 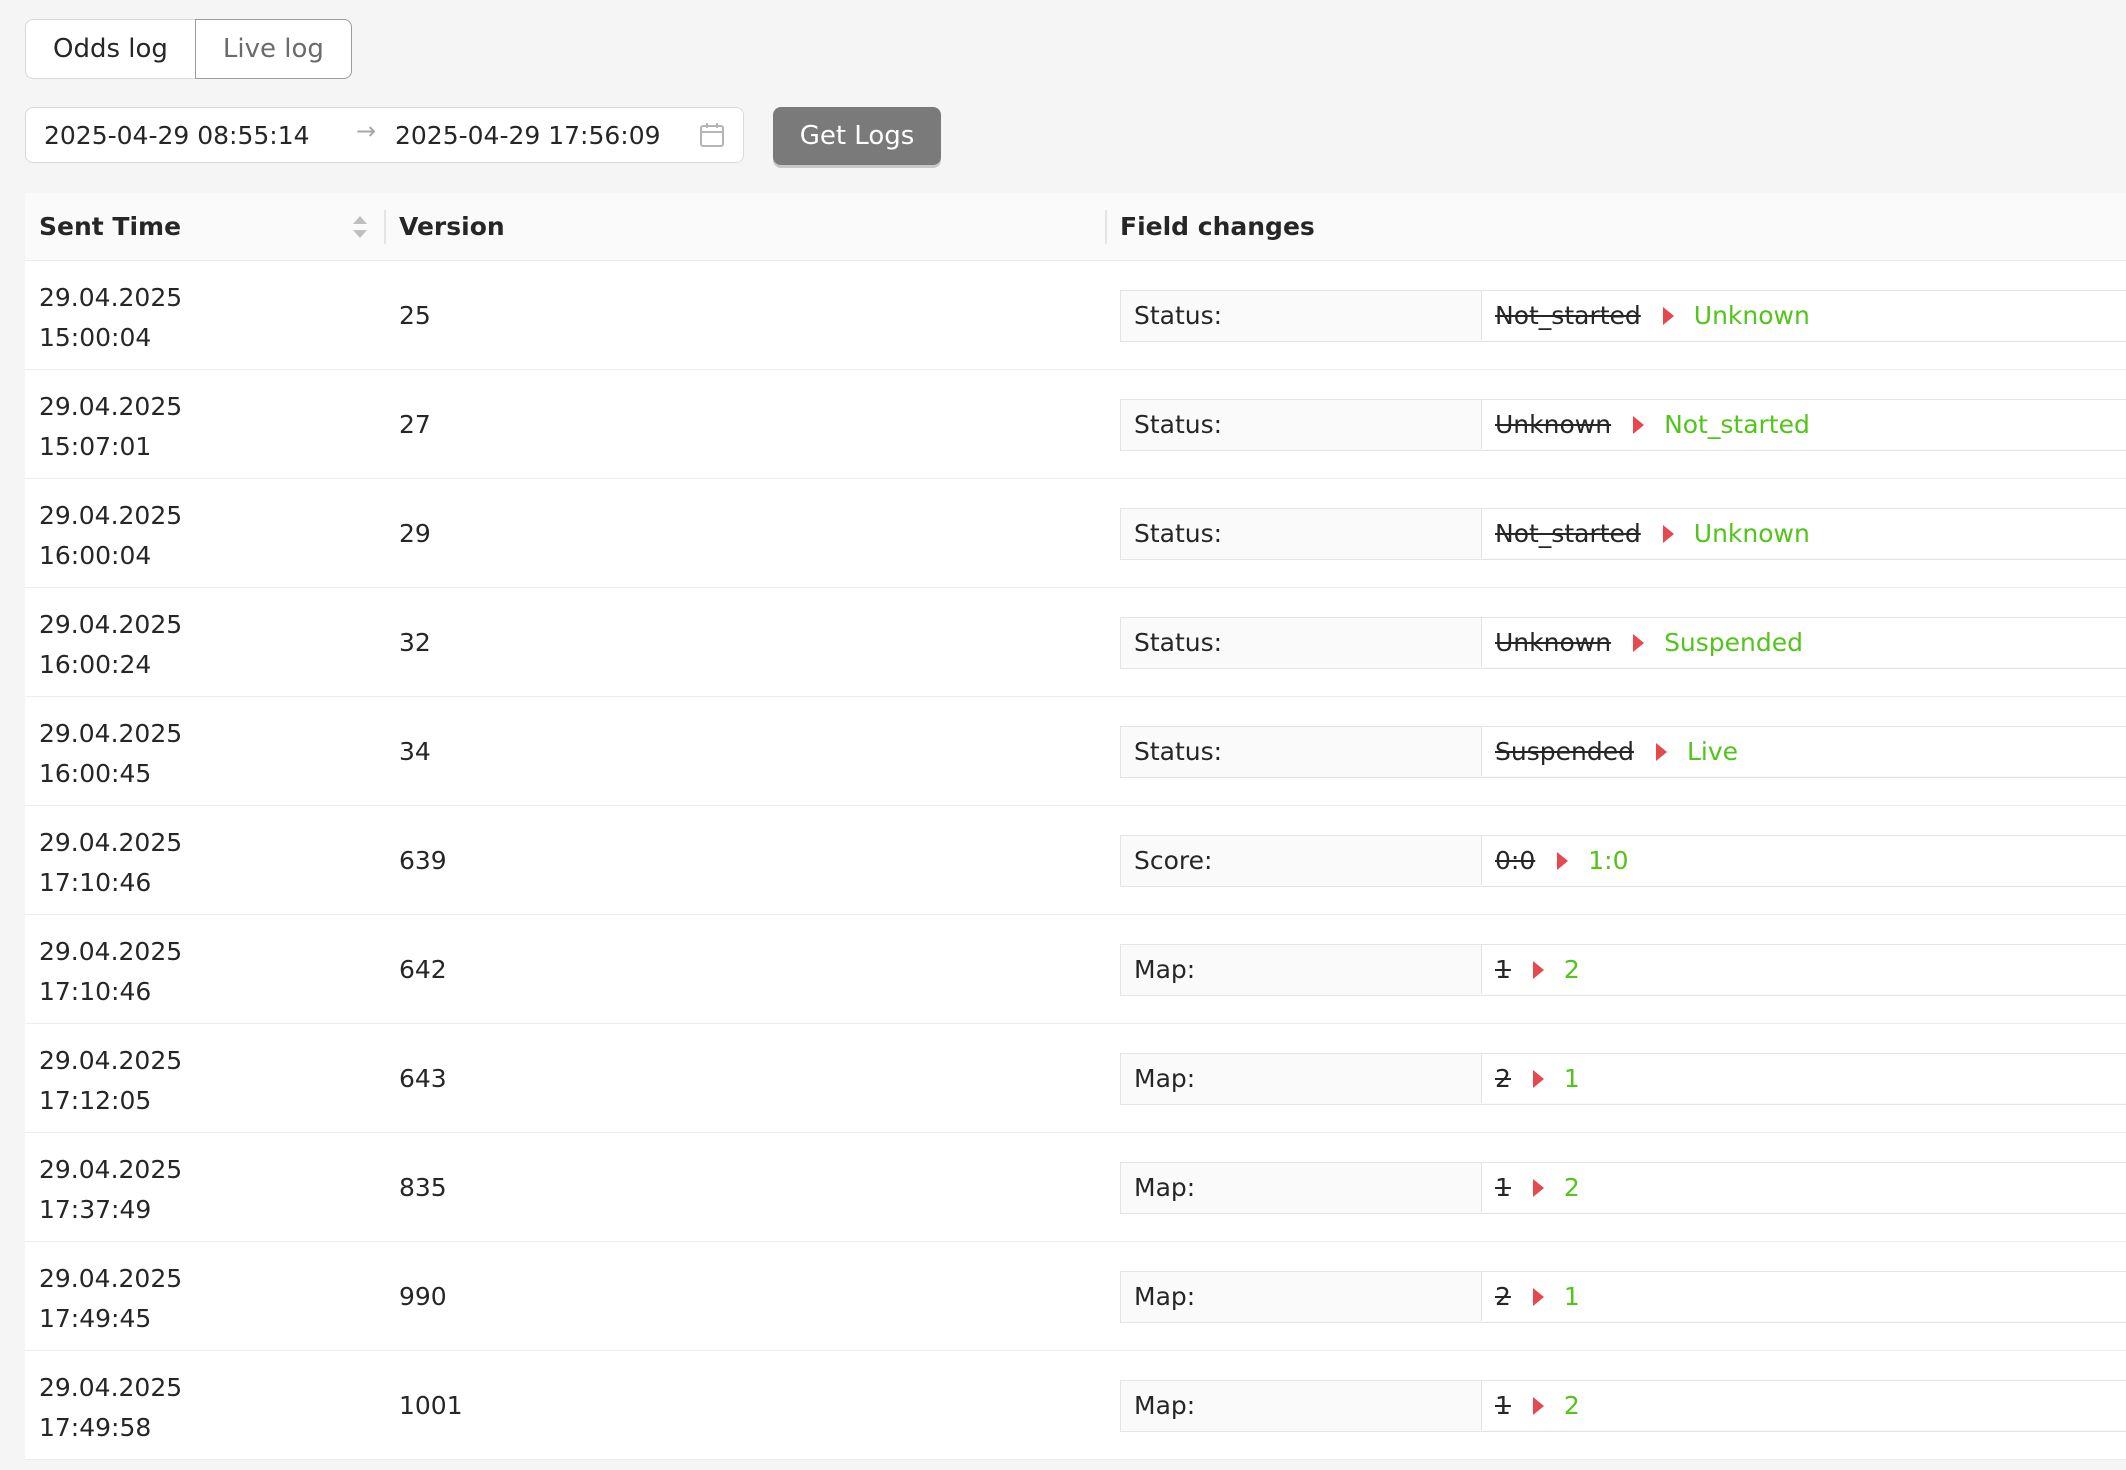 What do you see at coordinates (110, 1081) in the screenshot?
I see `sent-time-cell: 29.04.2025 17:12:05` at bounding box center [110, 1081].